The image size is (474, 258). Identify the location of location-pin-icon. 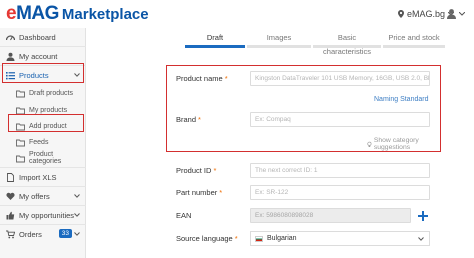
(401, 14).